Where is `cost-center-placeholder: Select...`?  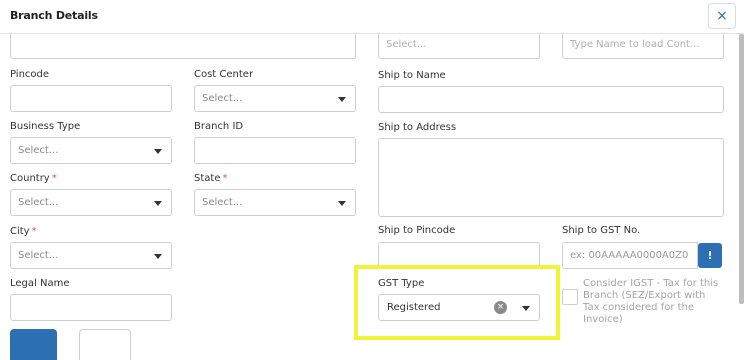 cost-center-placeholder: Select... is located at coordinates (222, 98).